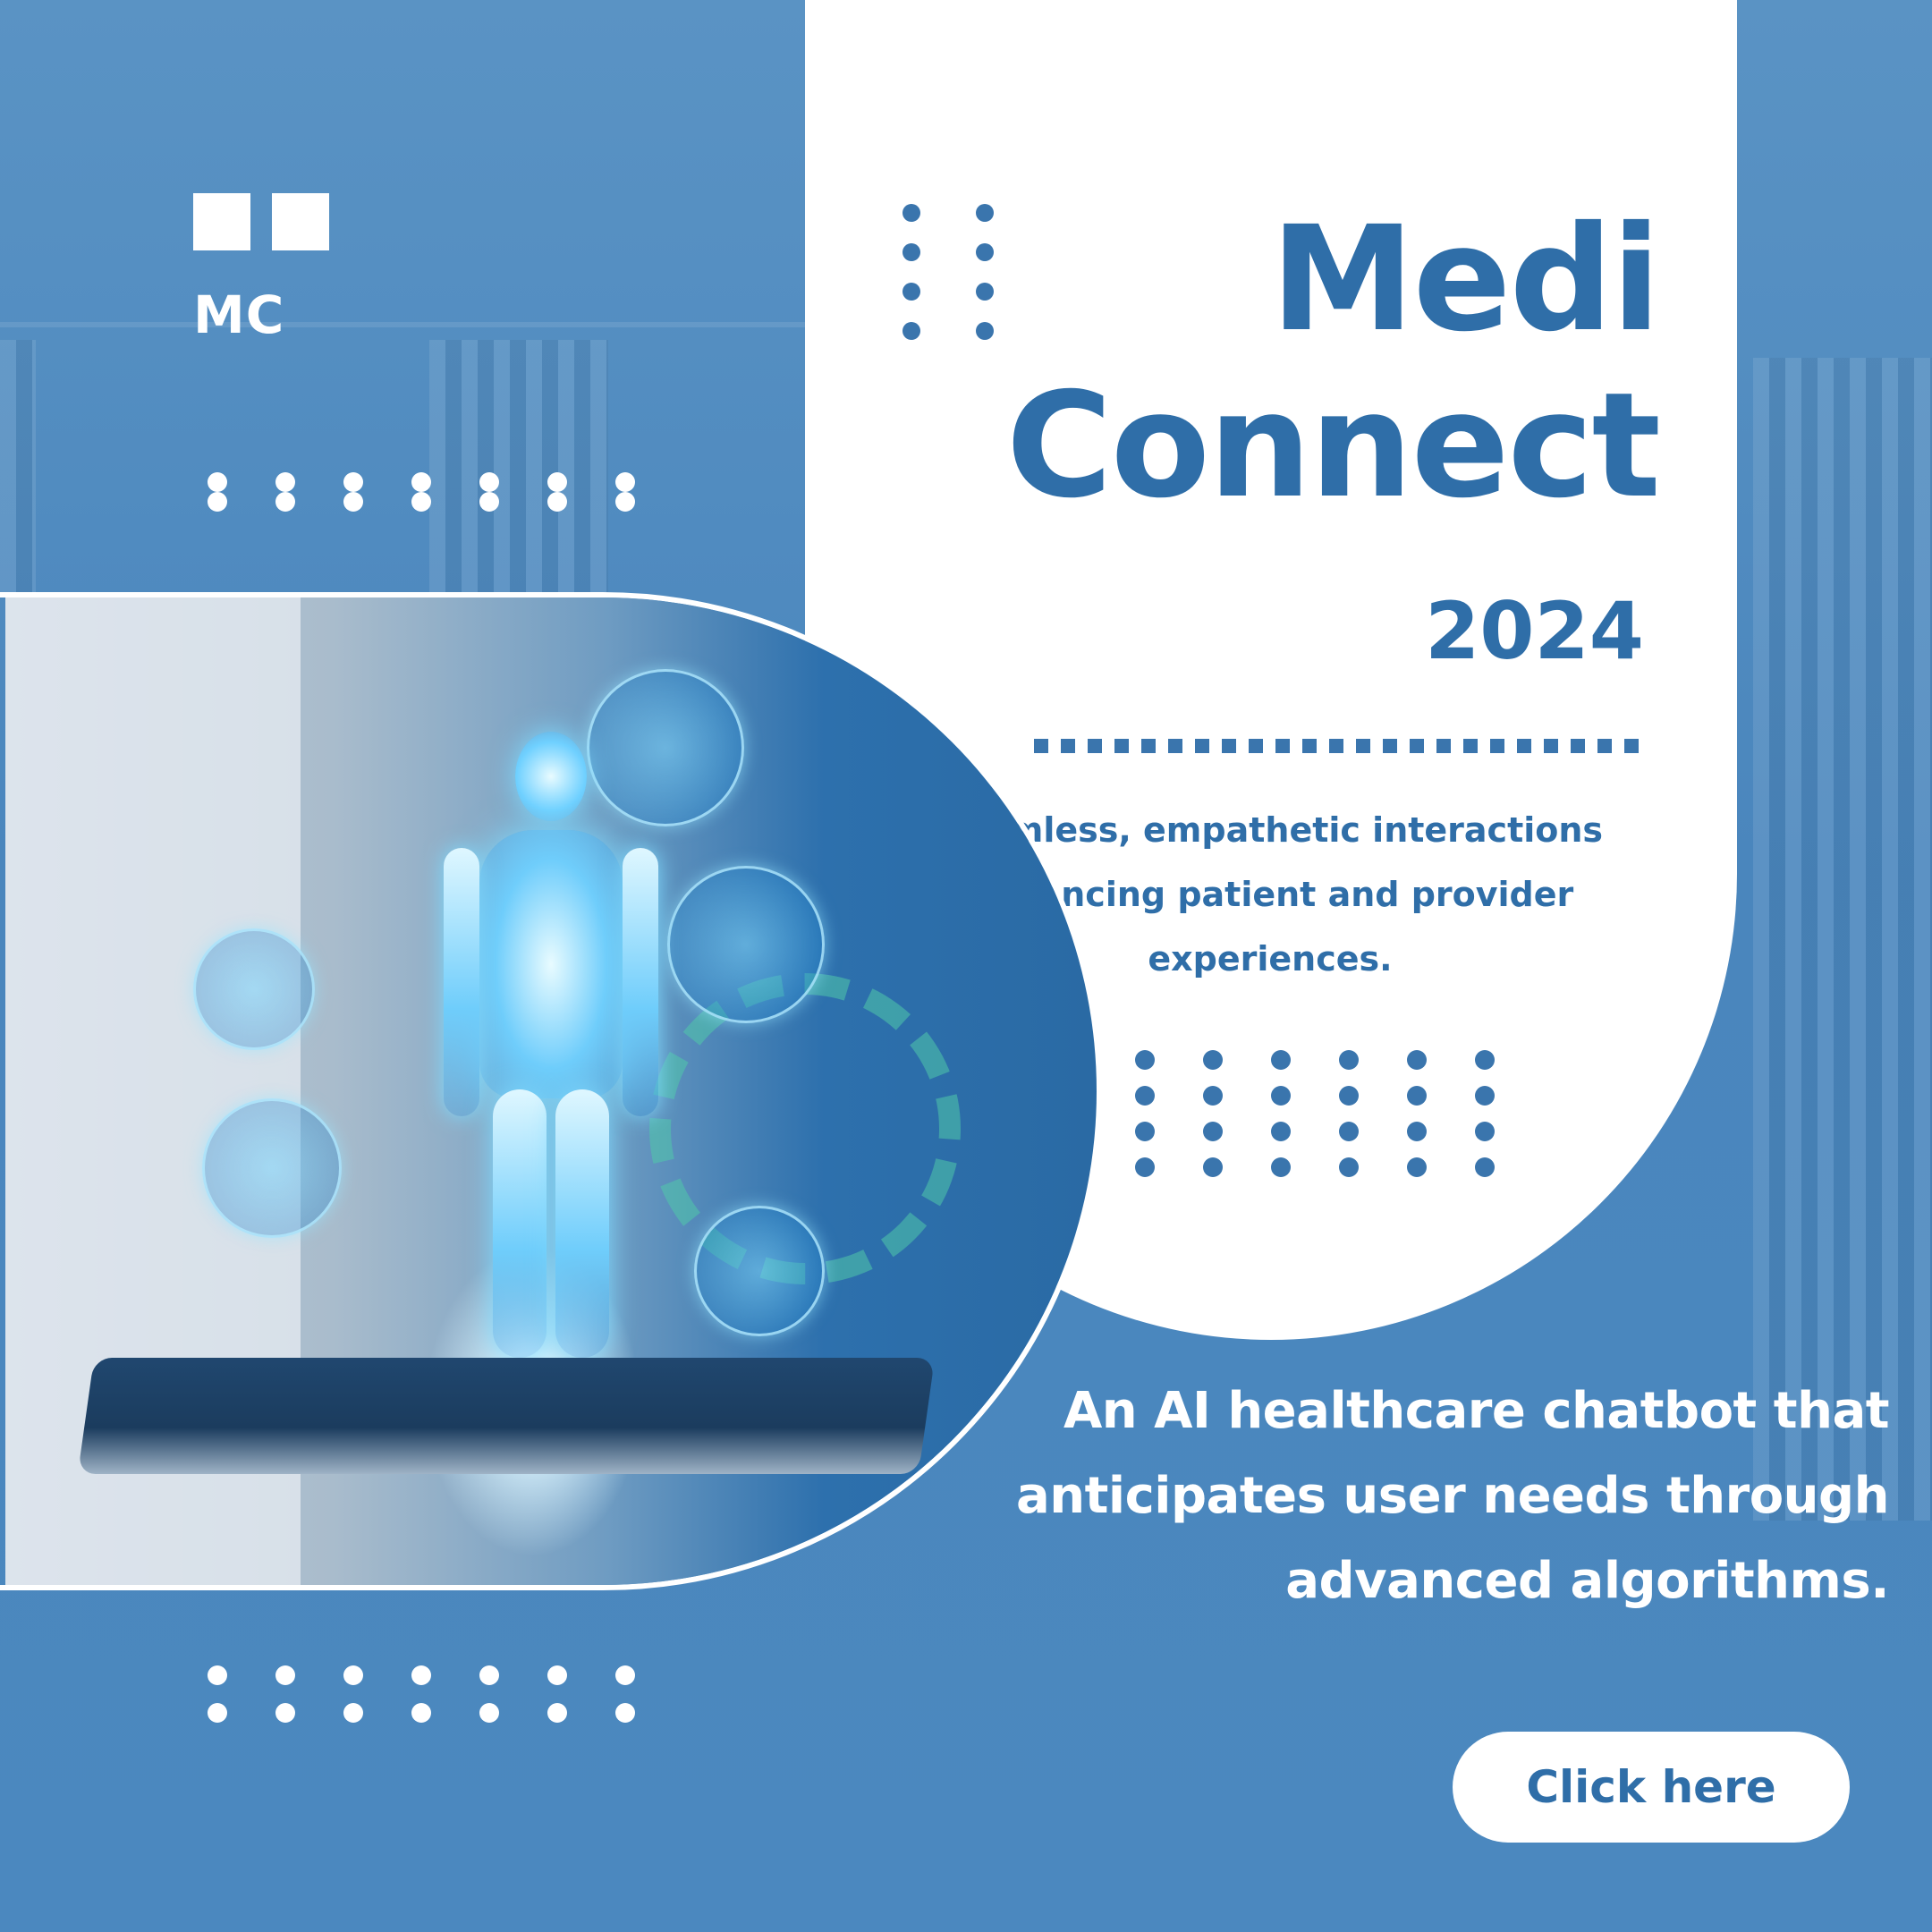 The image size is (1932, 1932). I want to click on year-label: 2024, so click(1534, 631).